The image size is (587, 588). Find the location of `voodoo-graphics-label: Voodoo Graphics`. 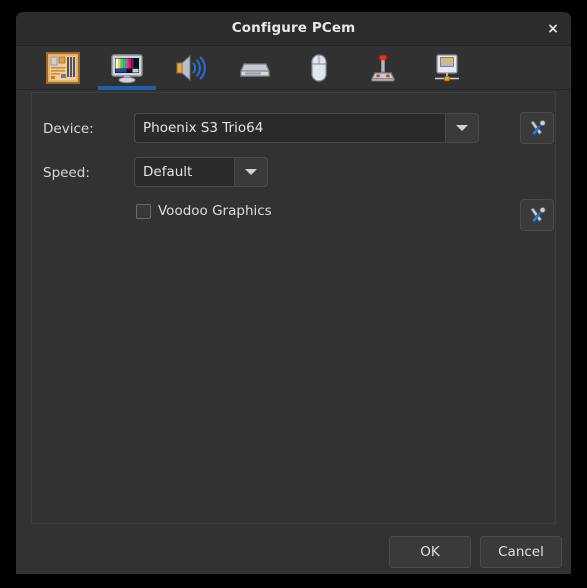

voodoo-graphics-label: Voodoo Graphics is located at coordinates (215, 211).